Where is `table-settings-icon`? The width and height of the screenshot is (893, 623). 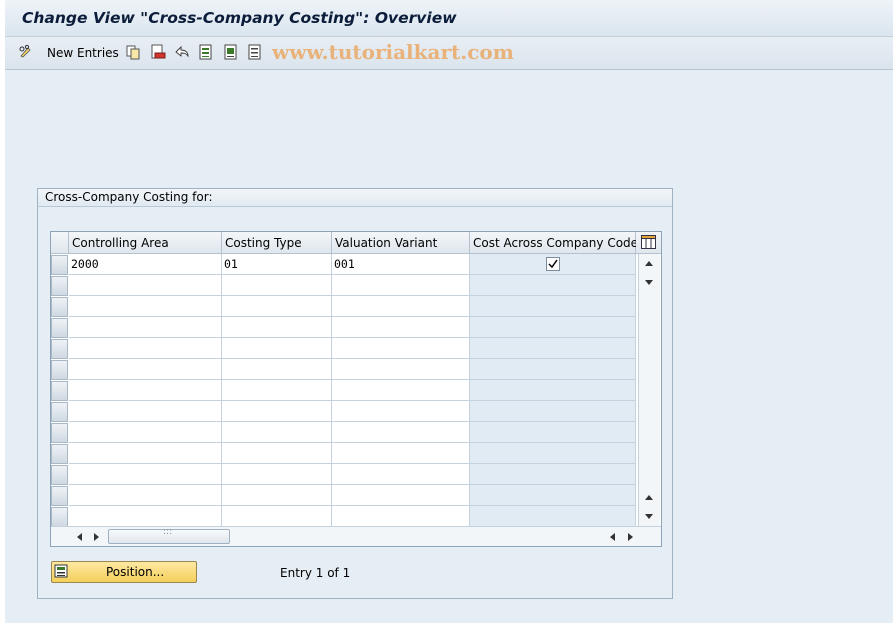 table-settings-icon is located at coordinates (648, 243).